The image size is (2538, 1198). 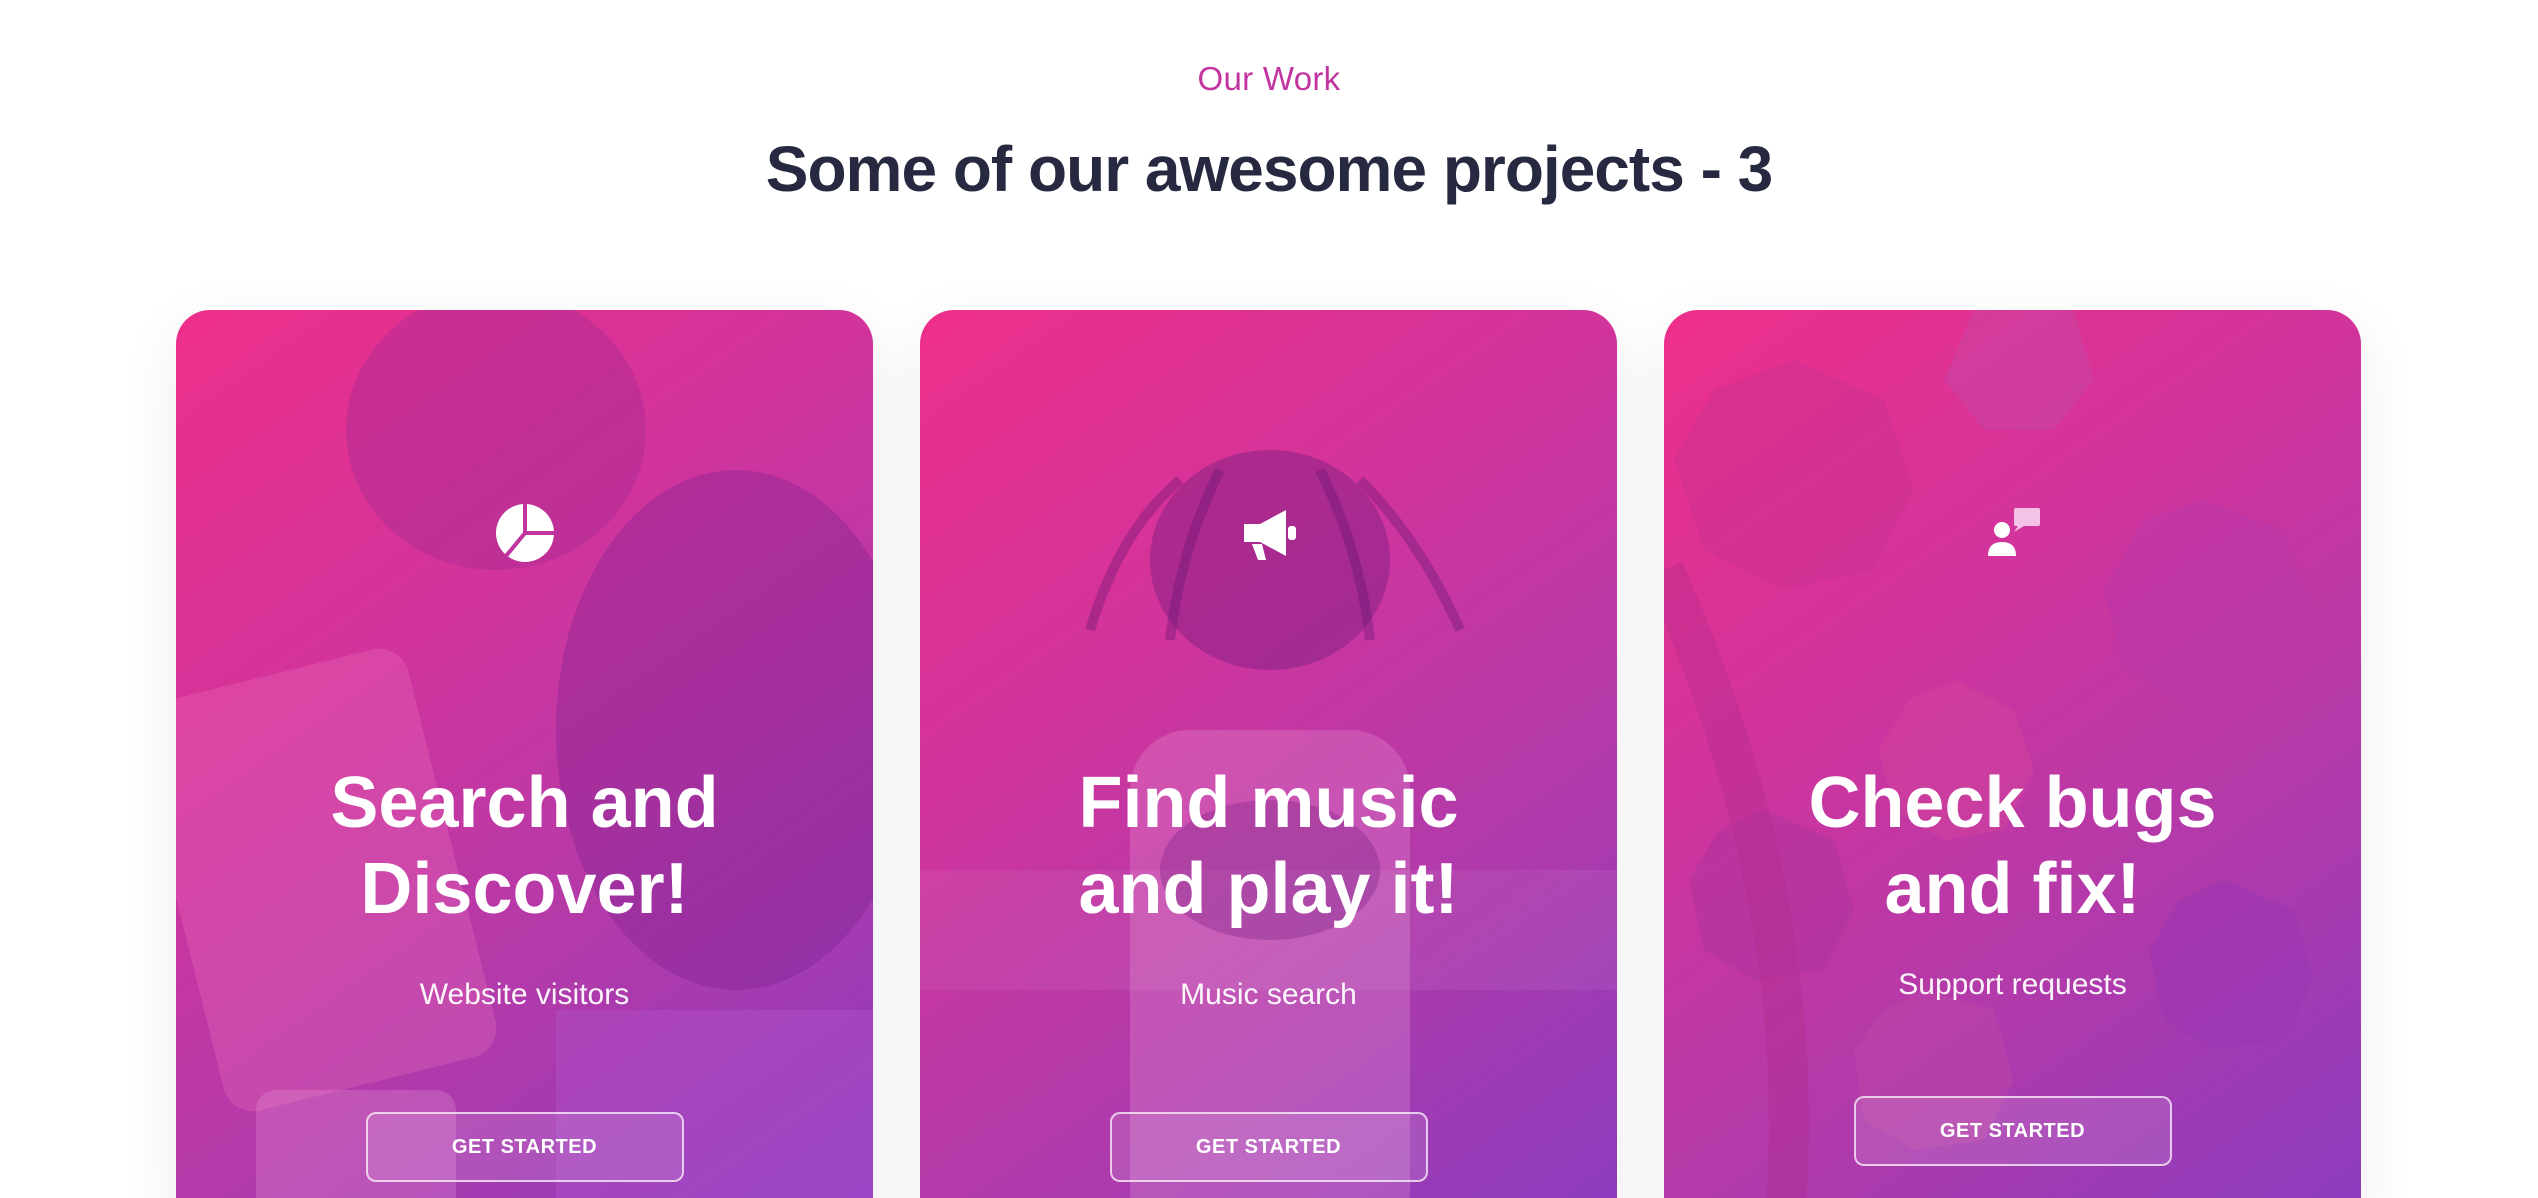 What do you see at coordinates (1269, 169) in the screenshot?
I see `section-title: Some of our awesome projects - 3` at bounding box center [1269, 169].